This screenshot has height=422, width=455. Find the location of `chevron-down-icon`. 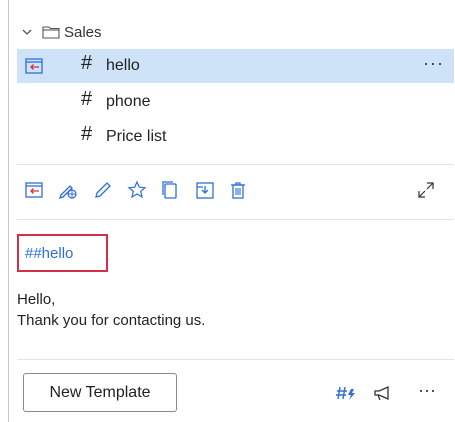

chevron-down-icon is located at coordinates (27, 32).